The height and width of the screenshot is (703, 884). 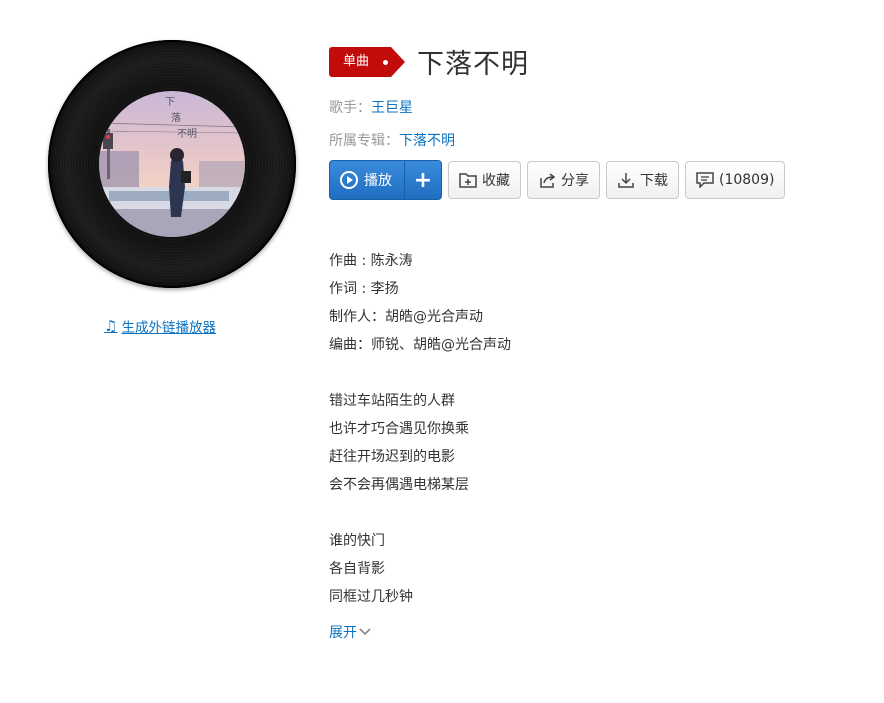 What do you see at coordinates (548, 180) in the screenshot?
I see `share-icon` at bounding box center [548, 180].